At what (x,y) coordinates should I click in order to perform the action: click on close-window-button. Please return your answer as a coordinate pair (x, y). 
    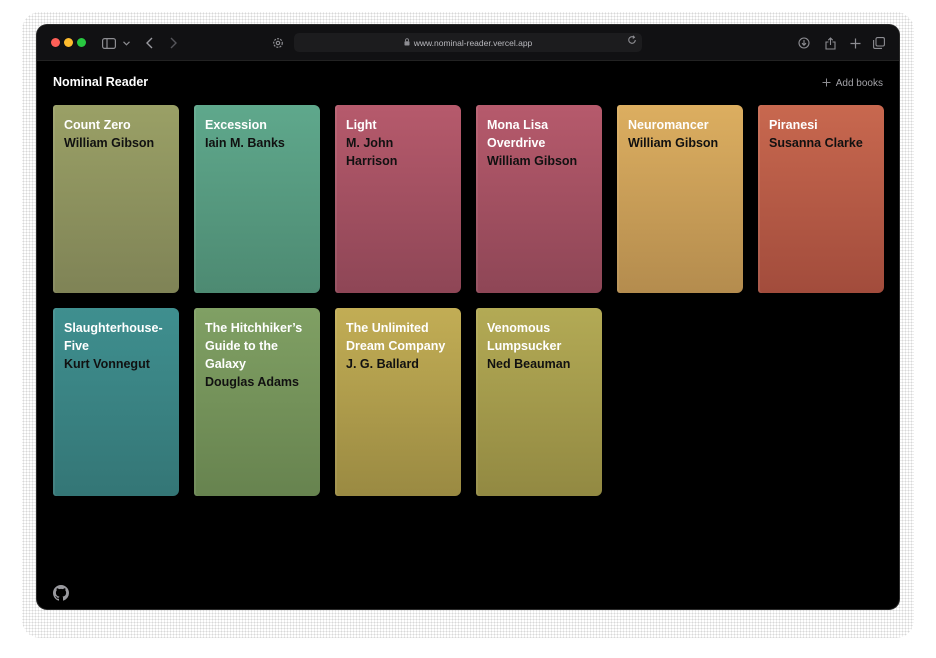
    Looking at the image, I should click on (55, 42).